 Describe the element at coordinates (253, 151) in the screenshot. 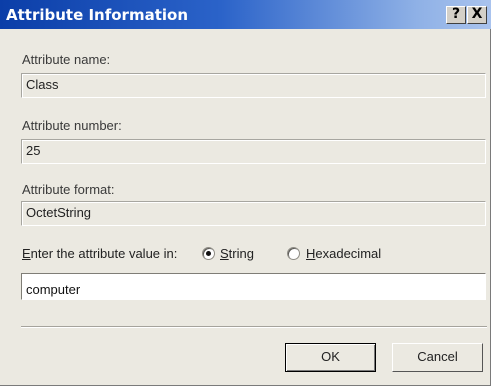

I see `attribute-number-field: 25` at that location.